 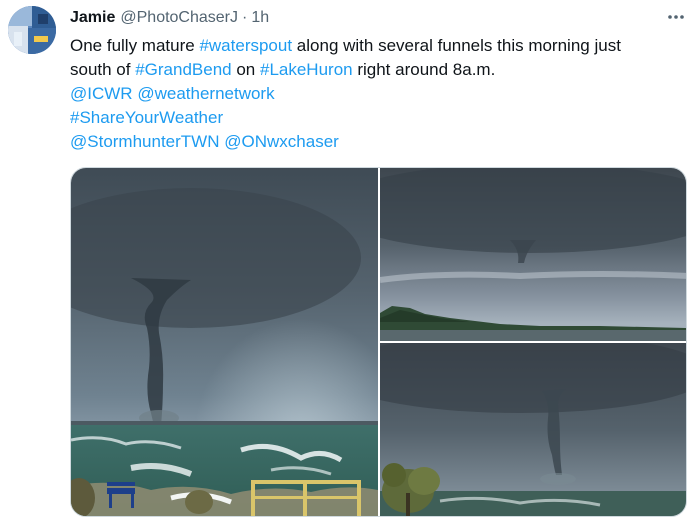 I want to click on timestamp: 1h, so click(x=260, y=18).